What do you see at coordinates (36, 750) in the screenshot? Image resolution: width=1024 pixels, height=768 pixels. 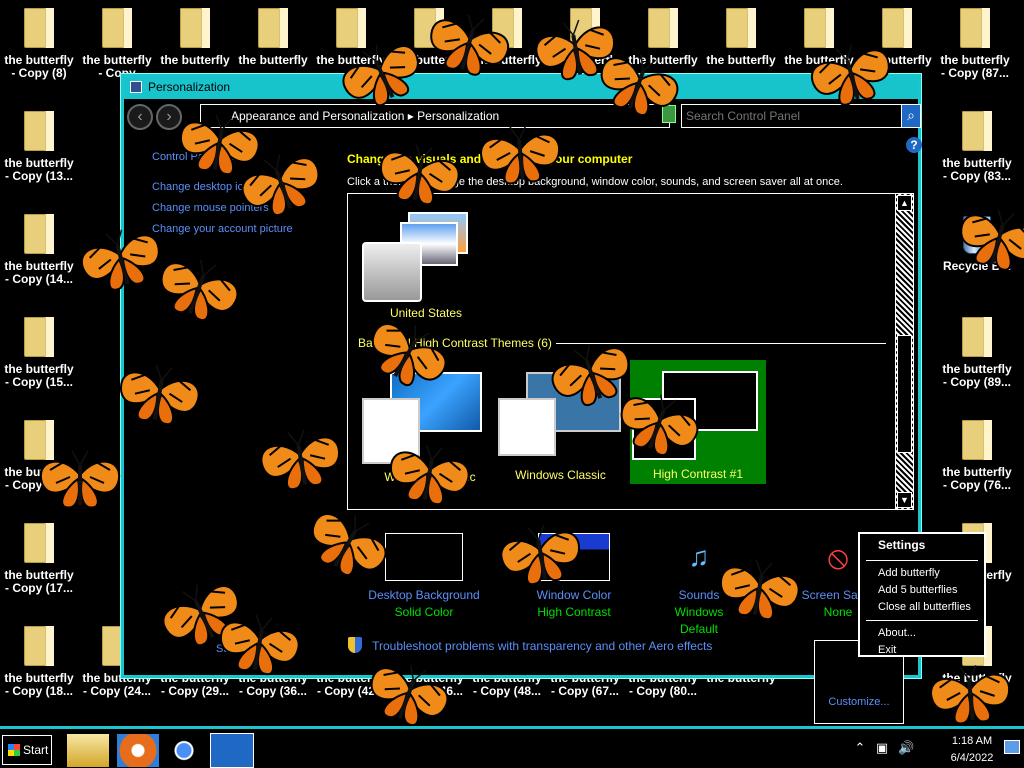 I see `start-label: Start` at bounding box center [36, 750].